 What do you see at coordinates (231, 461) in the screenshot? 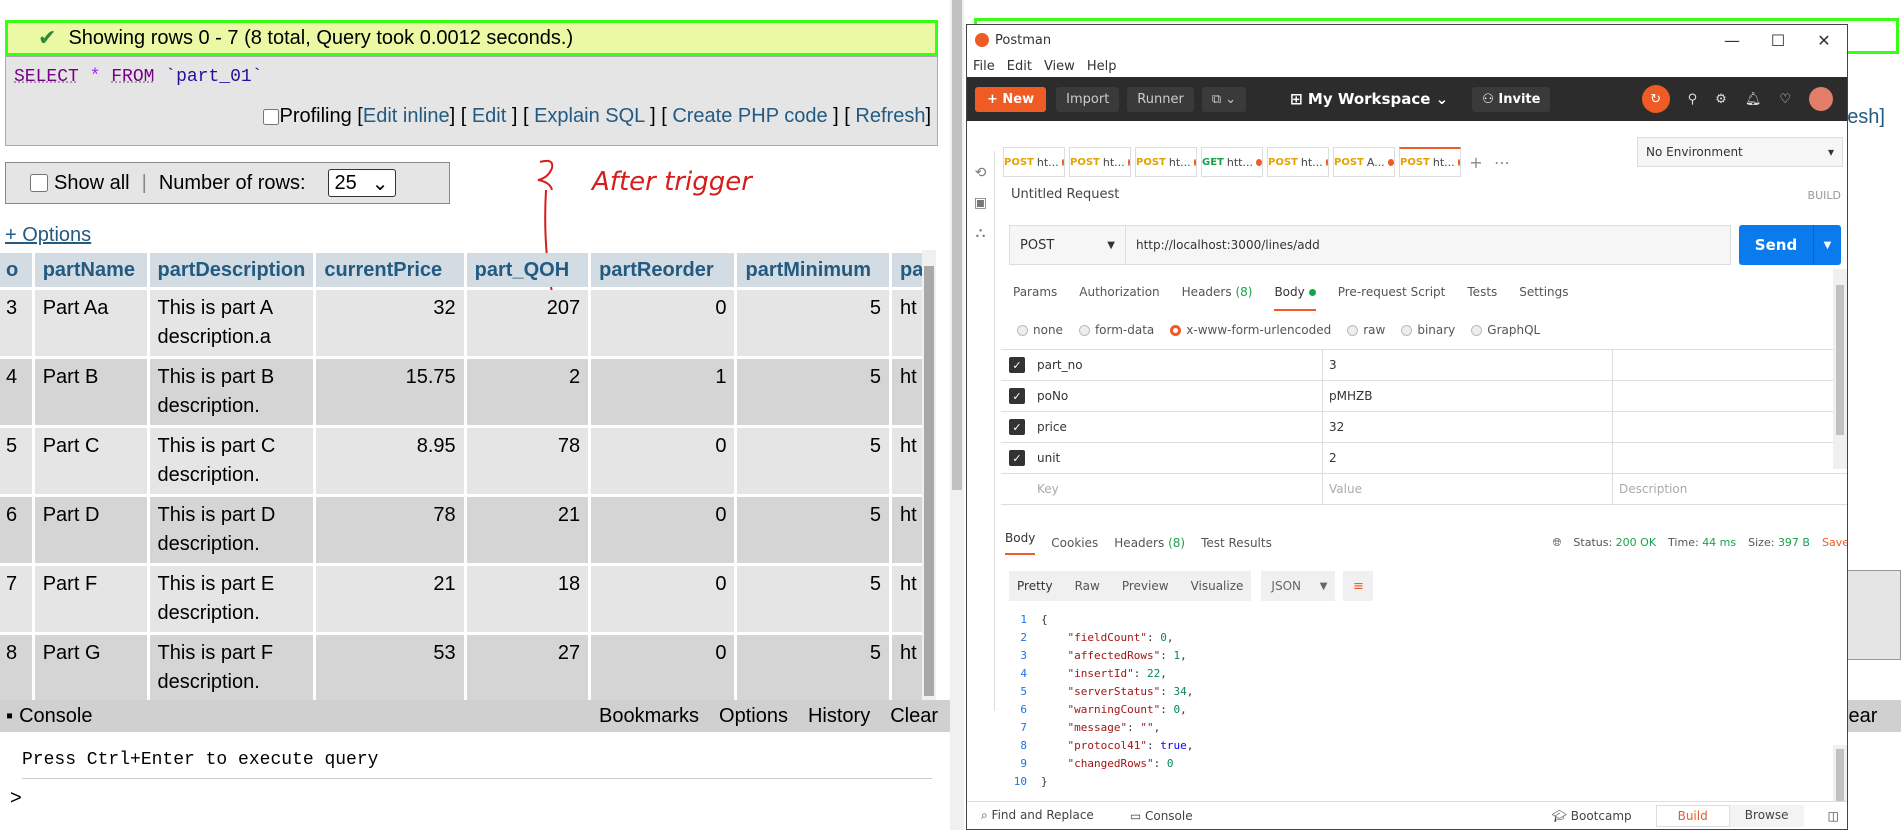
I see `cell-partdescription: This is part C description.` at bounding box center [231, 461].